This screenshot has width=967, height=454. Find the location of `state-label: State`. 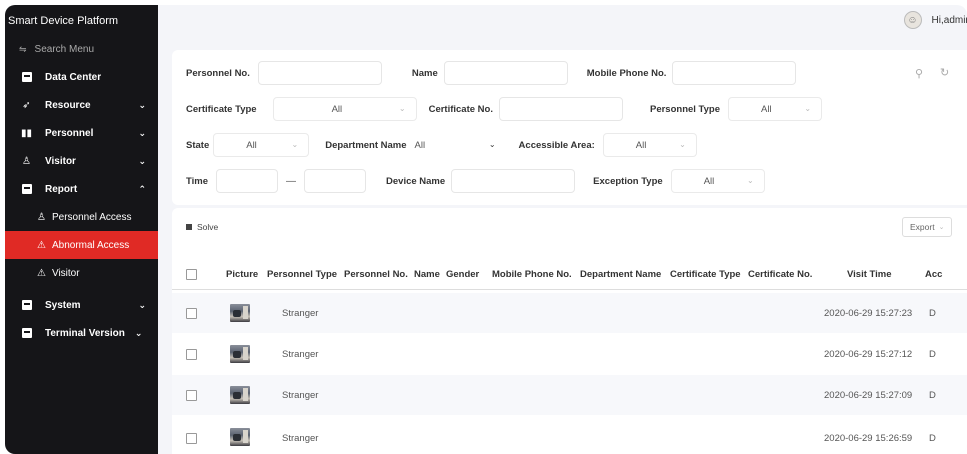

state-label: State is located at coordinates (198, 145).